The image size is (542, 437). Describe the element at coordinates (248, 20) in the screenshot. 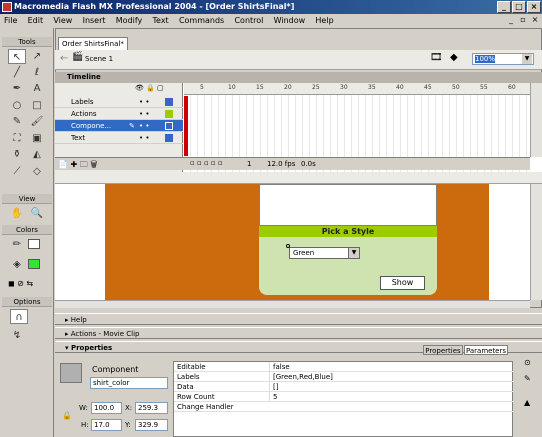

I see `menu-control: Control` at that location.